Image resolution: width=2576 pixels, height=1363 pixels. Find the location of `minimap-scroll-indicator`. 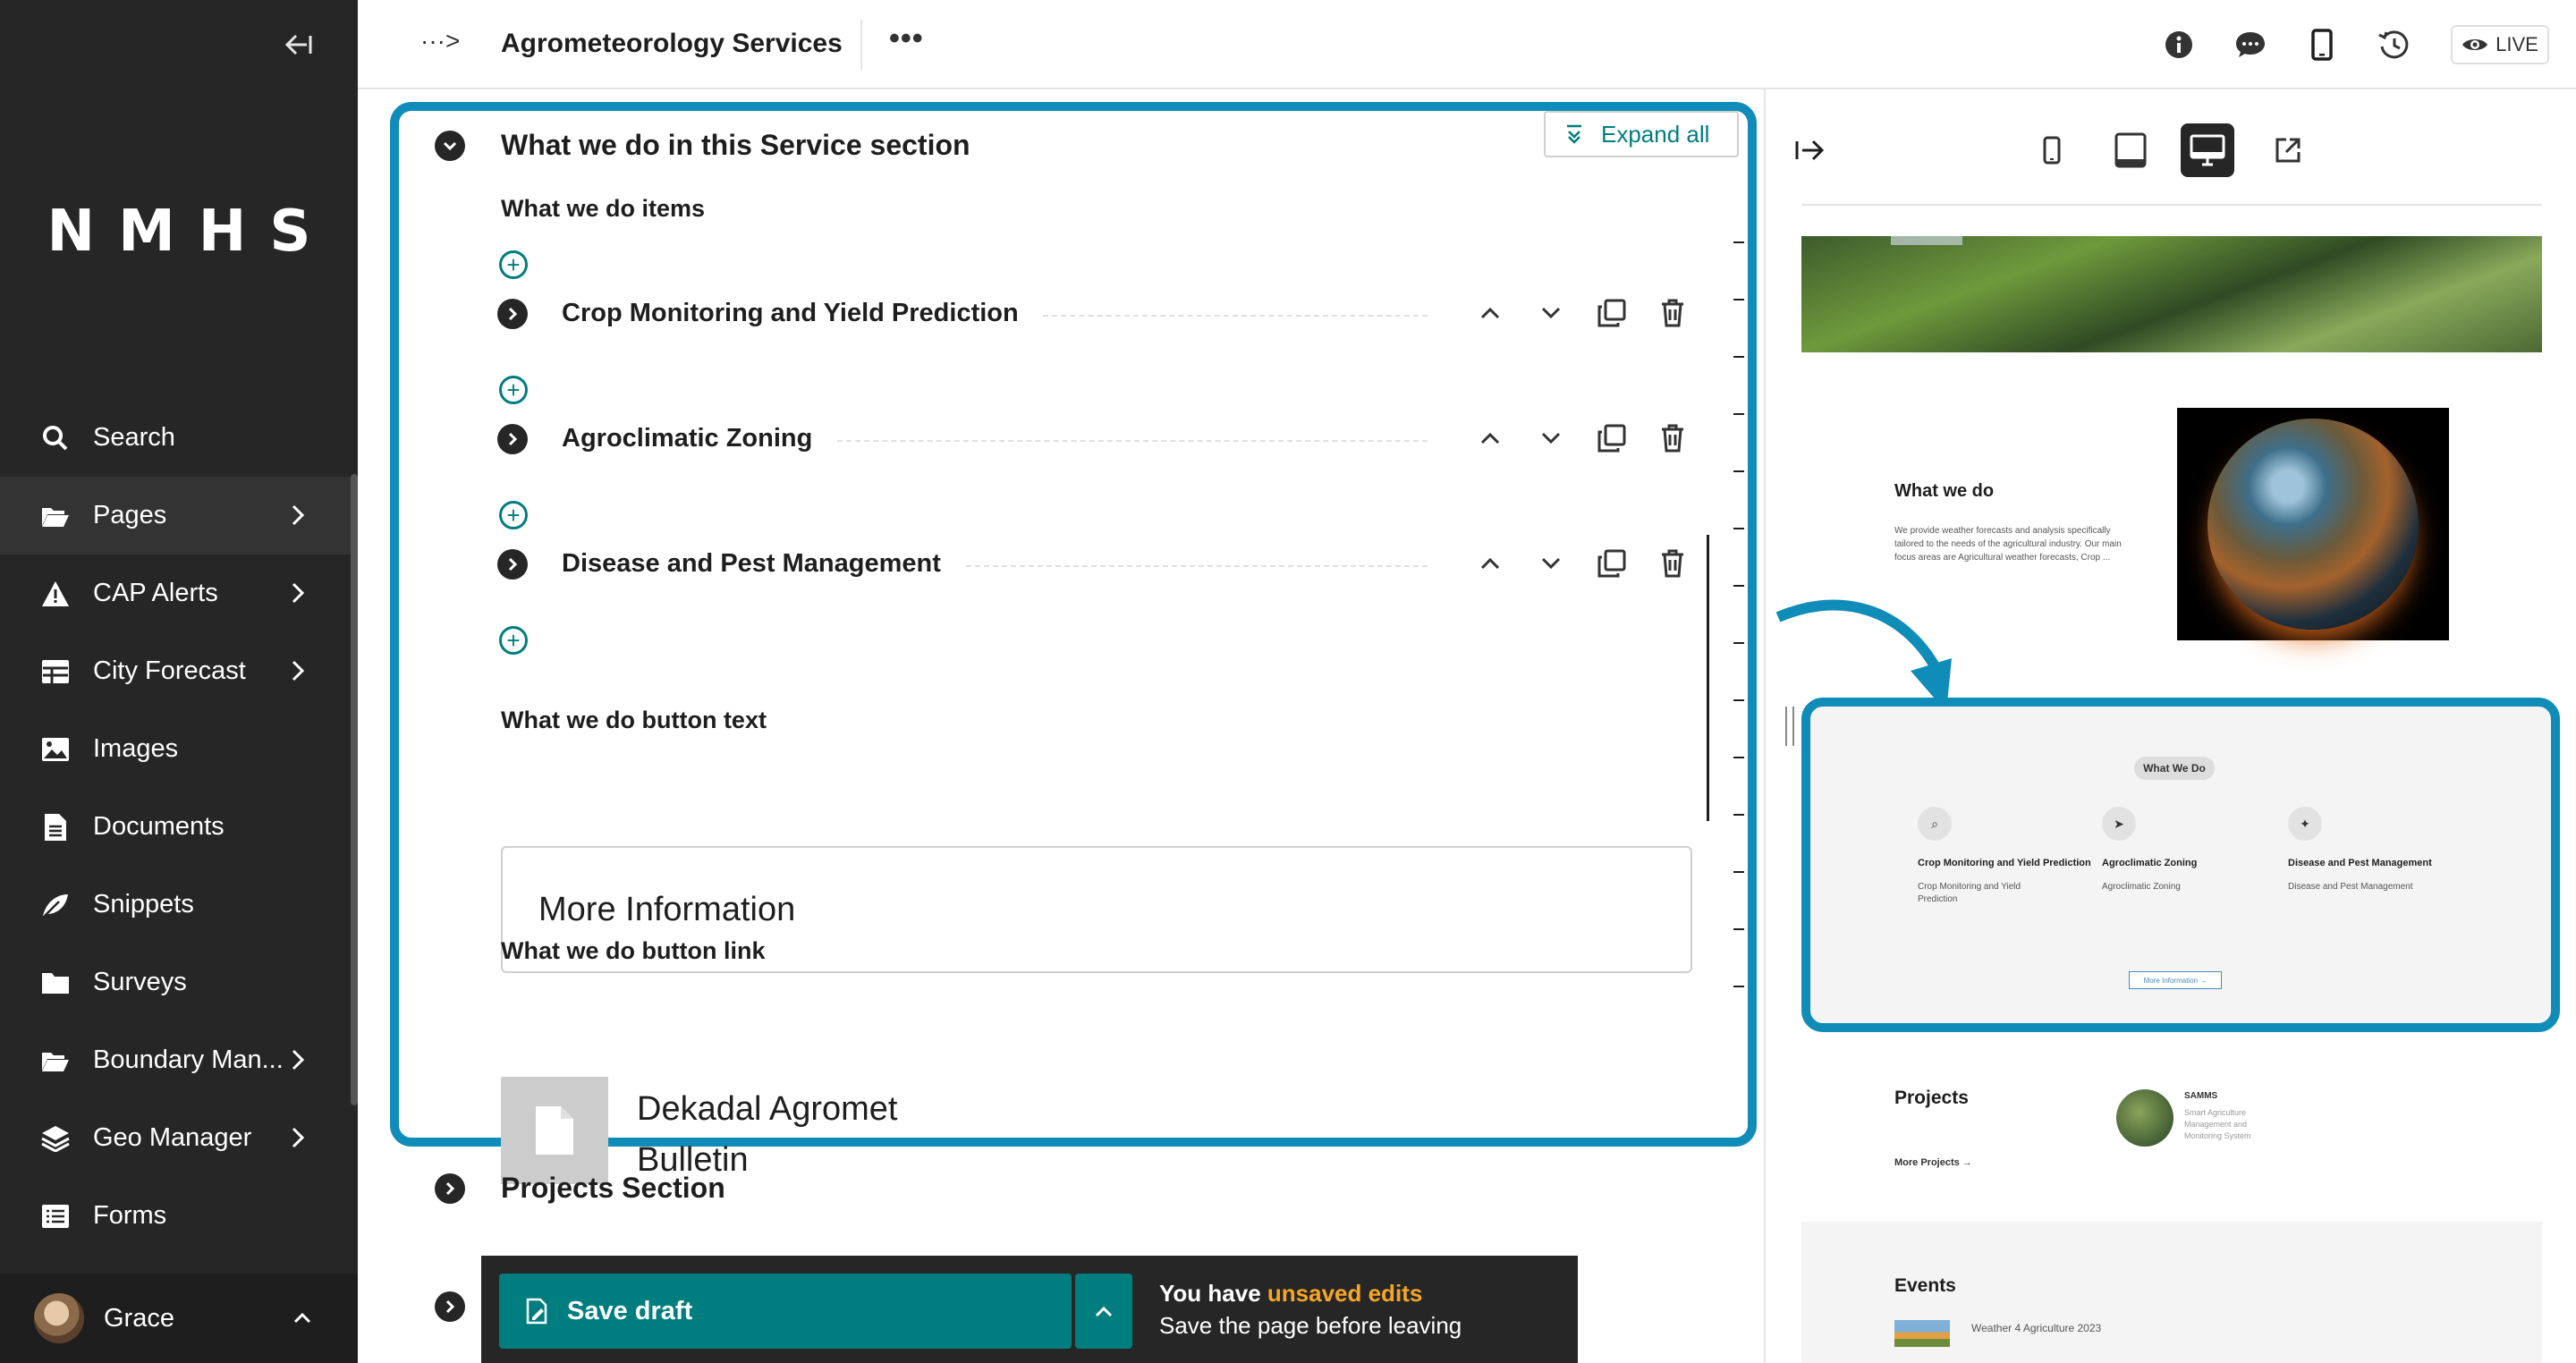

minimap-scroll-indicator is located at coordinates (1708, 678).